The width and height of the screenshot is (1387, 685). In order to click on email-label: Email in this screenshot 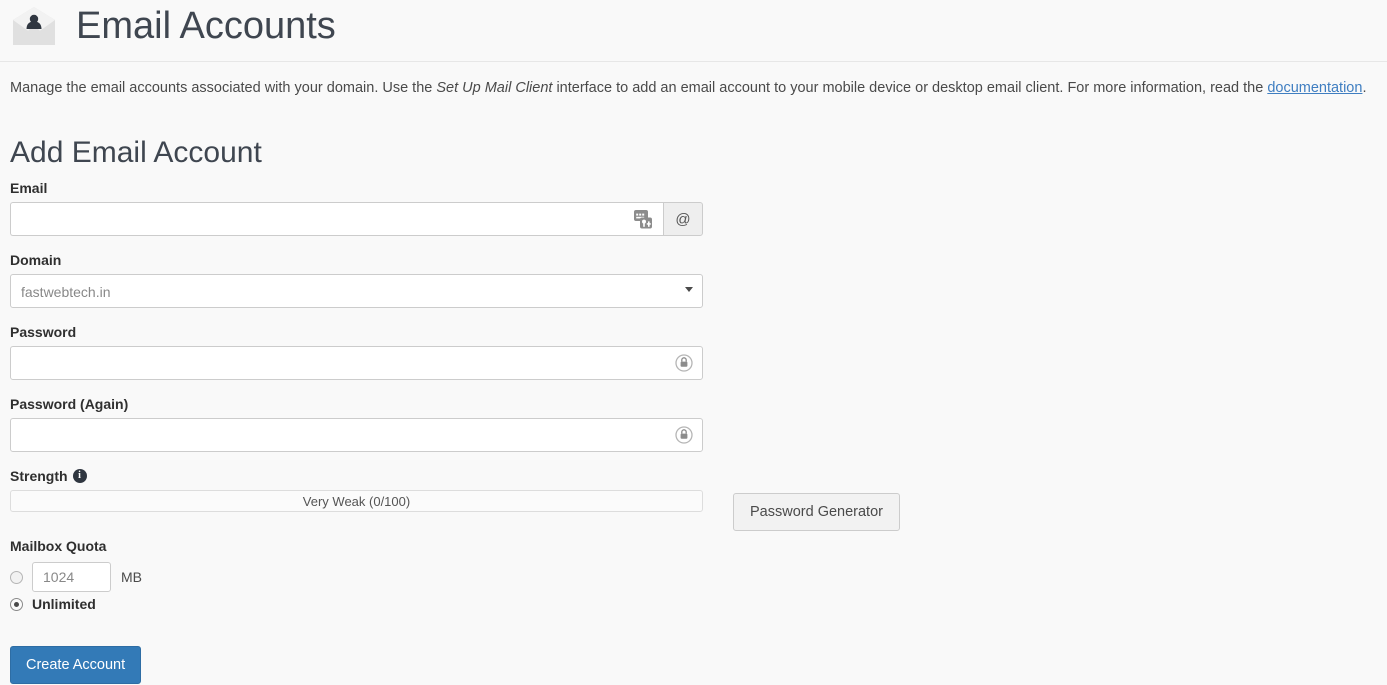, I will do `click(29, 188)`.